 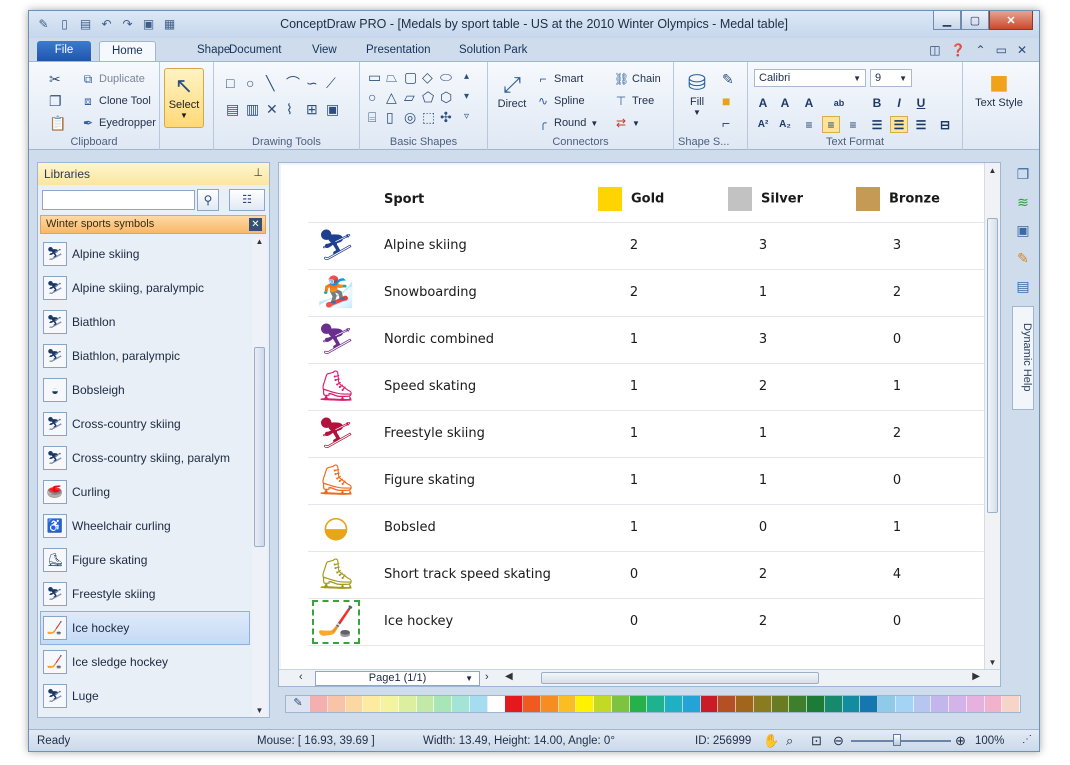 What do you see at coordinates (921, 102) in the screenshot?
I see `underline-button: U` at bounding box center [921, 102].